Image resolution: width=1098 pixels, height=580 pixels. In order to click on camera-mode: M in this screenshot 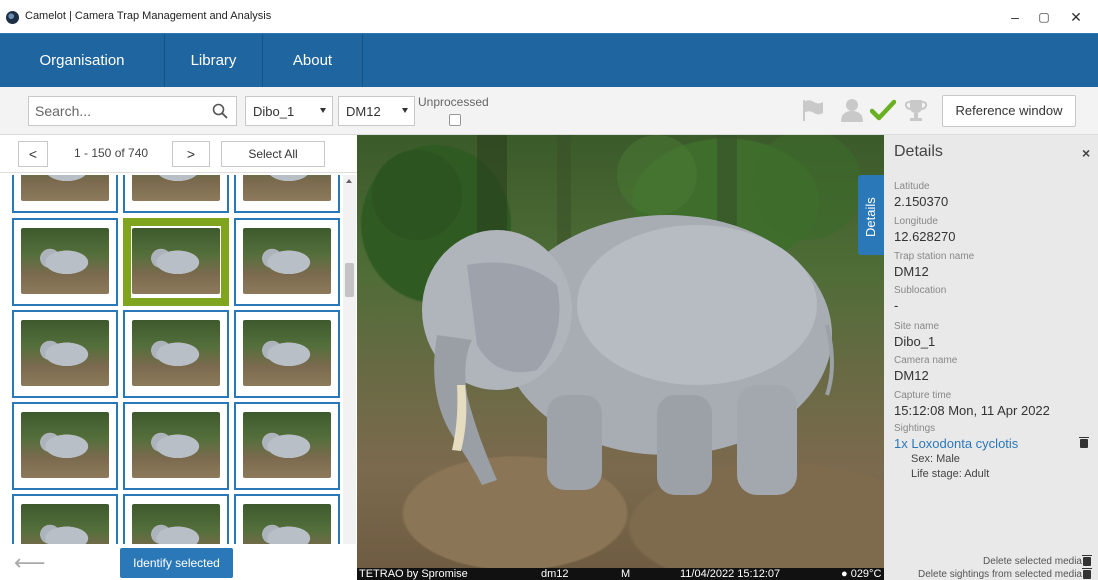, I will do `click(626, 574)`.